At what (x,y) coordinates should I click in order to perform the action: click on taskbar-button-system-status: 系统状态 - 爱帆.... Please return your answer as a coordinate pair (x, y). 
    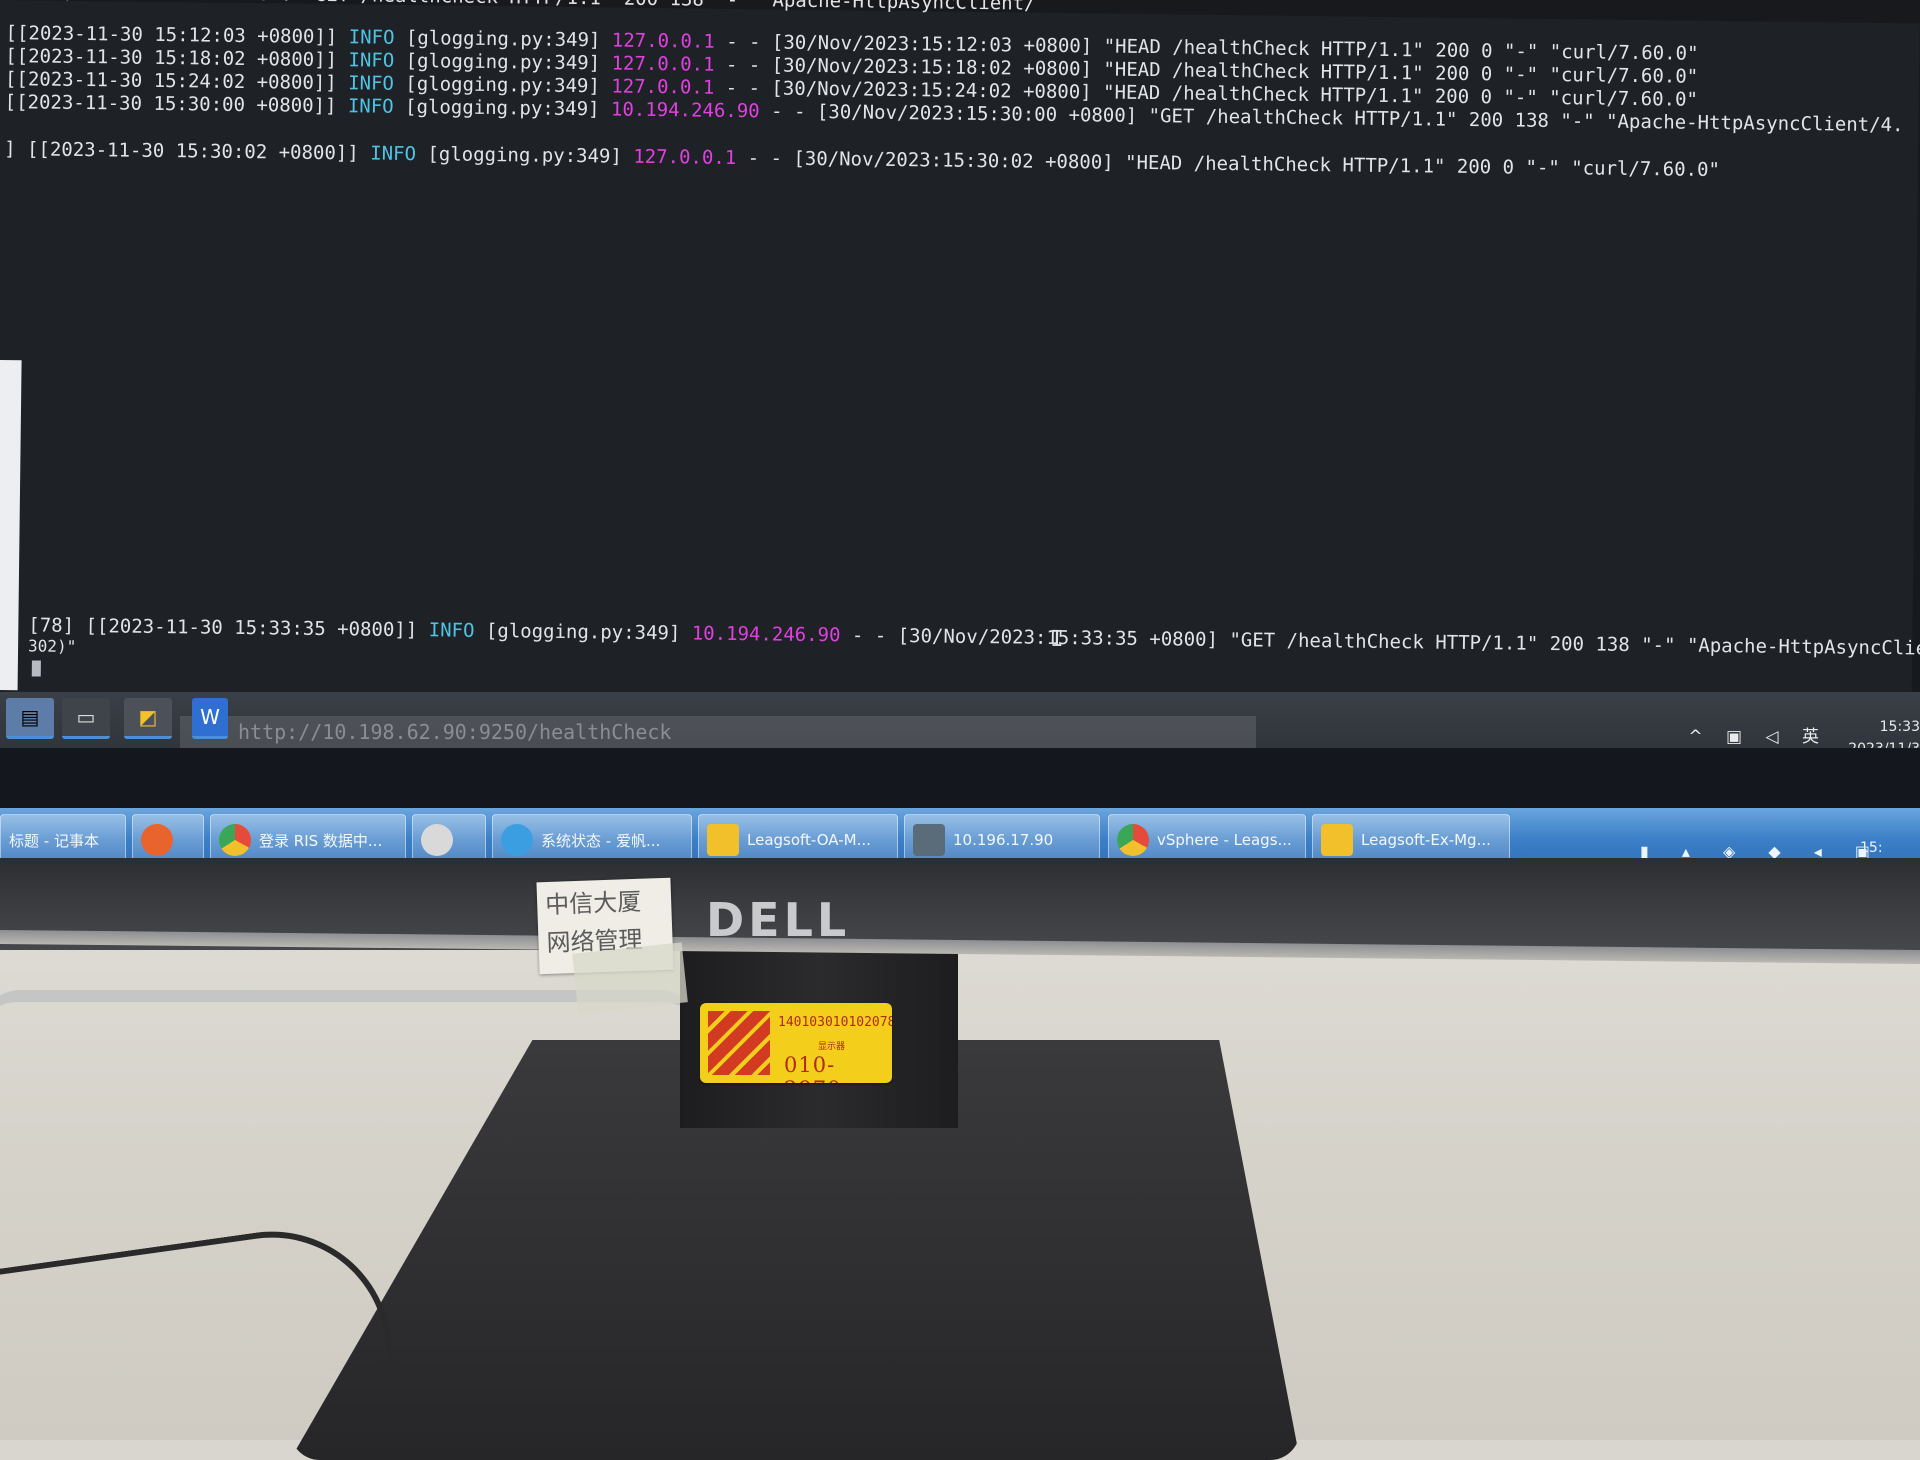
    Looking at the image, I should click on (592, 837).